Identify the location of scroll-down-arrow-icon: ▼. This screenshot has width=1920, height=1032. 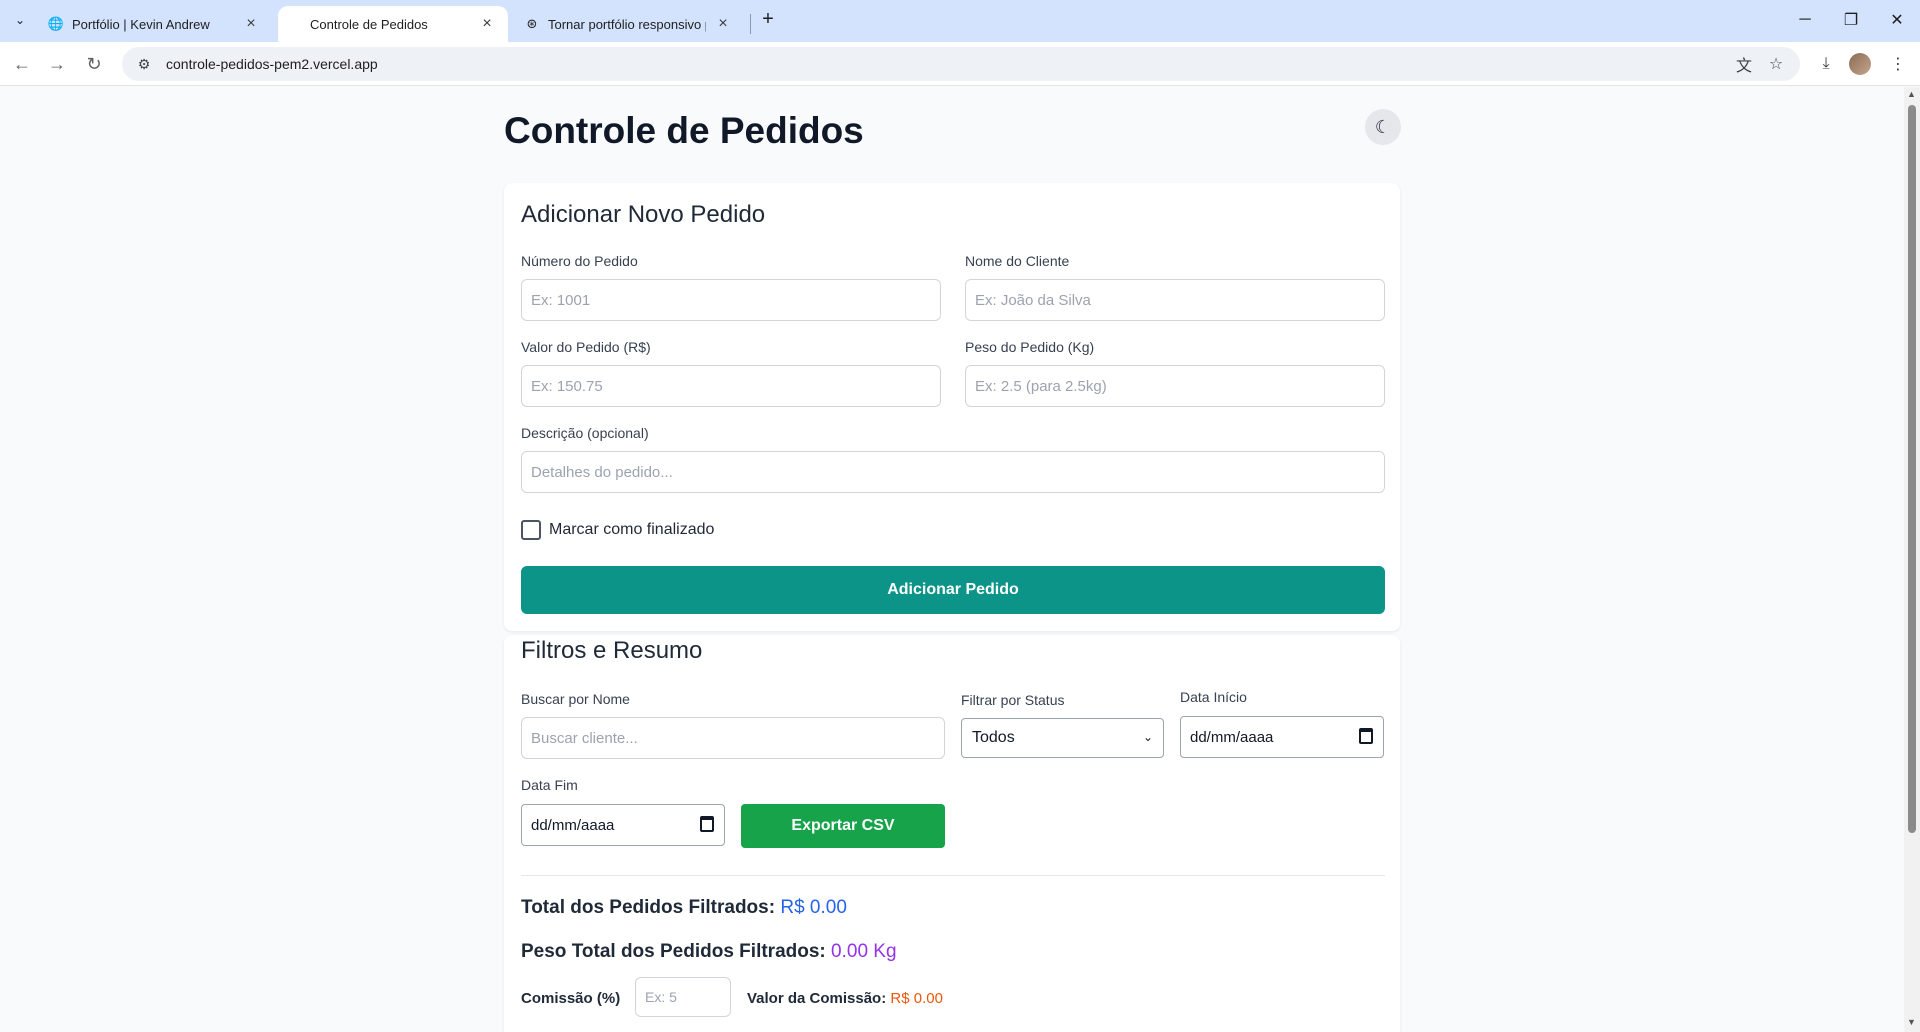
(1911, 1022).